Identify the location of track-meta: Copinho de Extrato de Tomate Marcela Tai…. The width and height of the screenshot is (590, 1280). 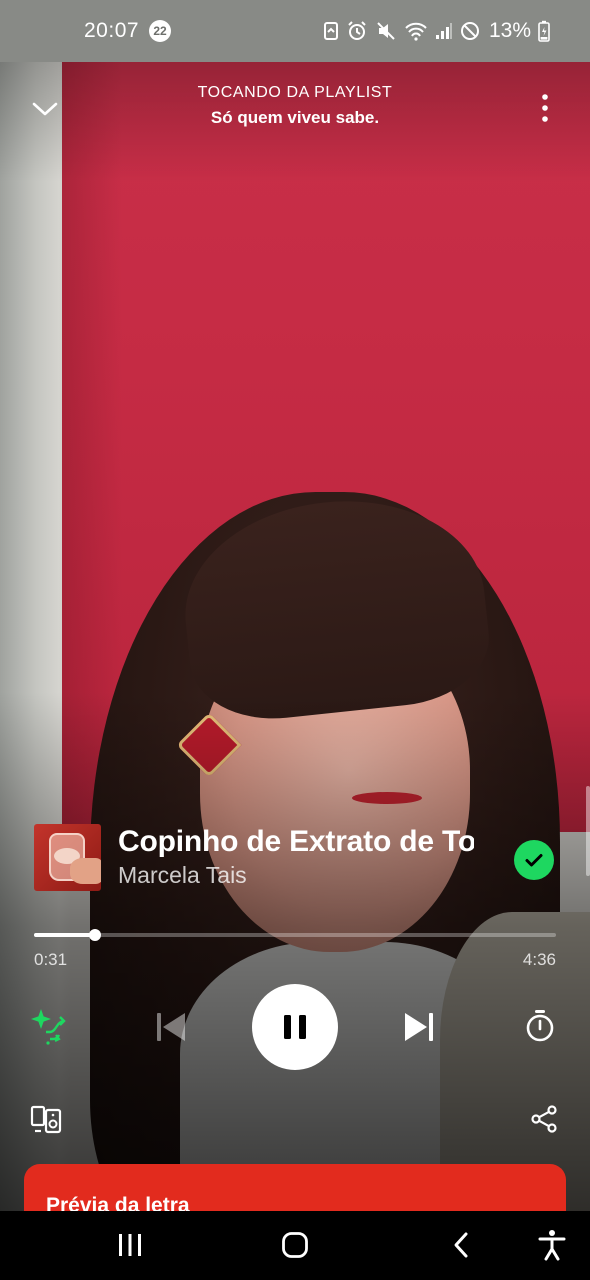
(296, 856).